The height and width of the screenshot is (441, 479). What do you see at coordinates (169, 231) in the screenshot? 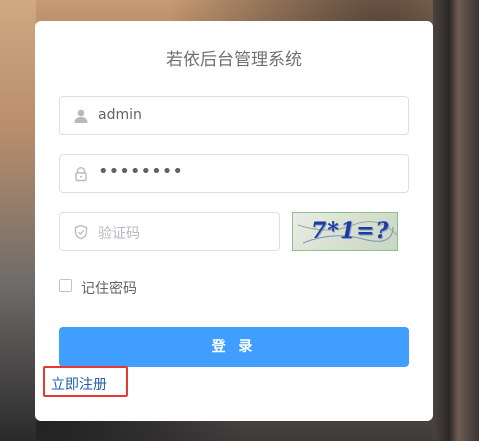
I see `captcha-code-input: 验证码` at bounding box center [169, 231].